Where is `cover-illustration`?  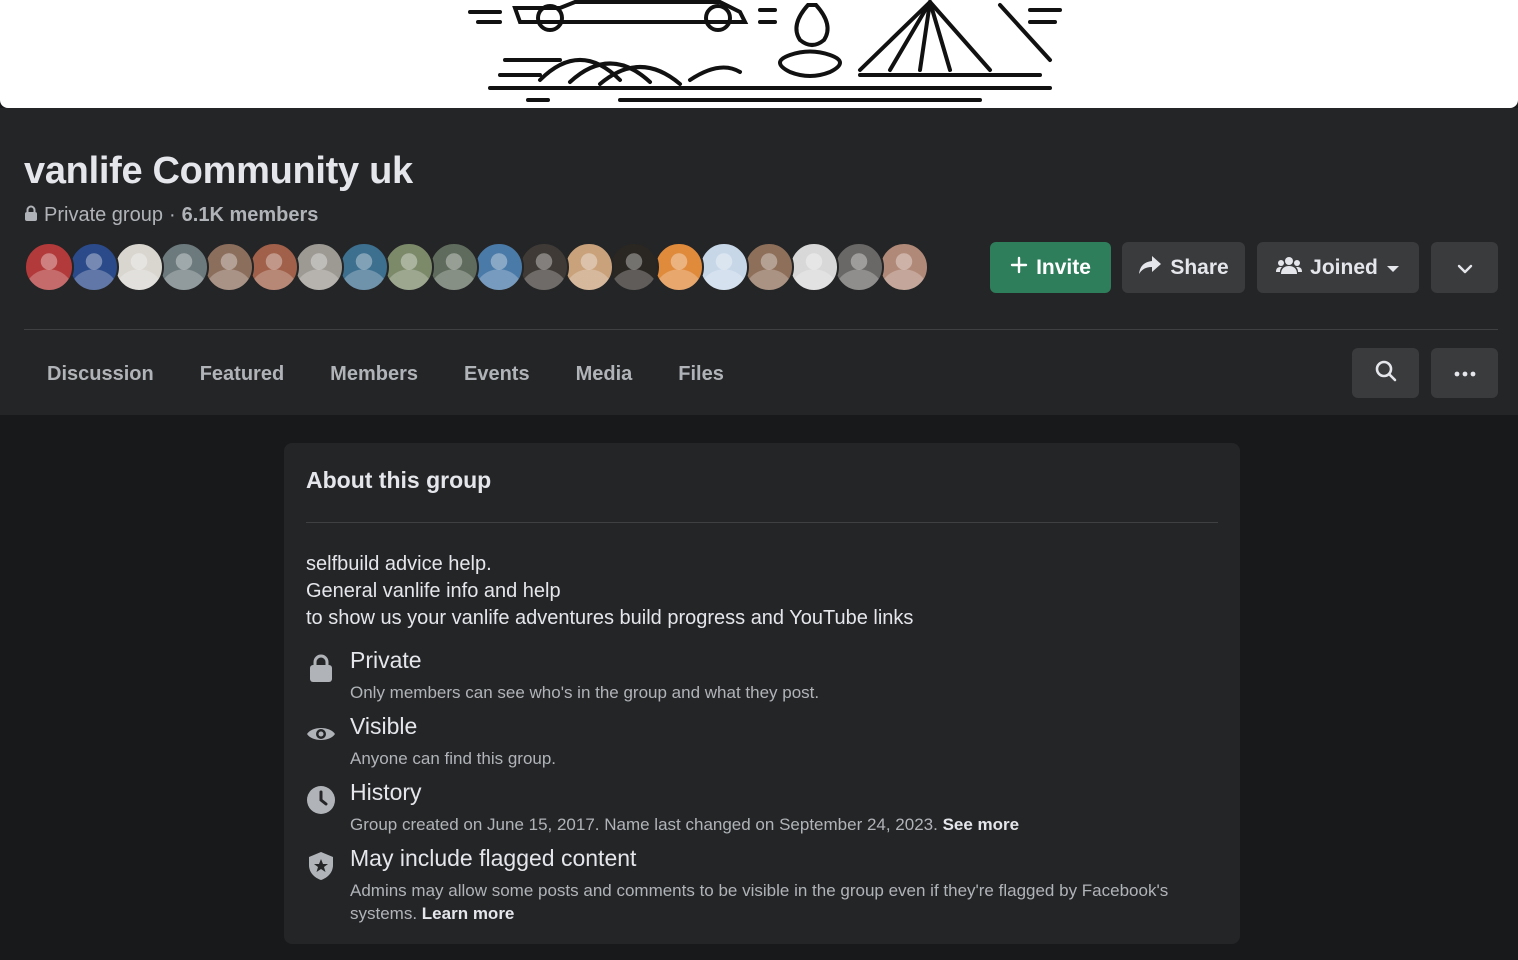
cover-illustration is located at coordinates (765, 51).